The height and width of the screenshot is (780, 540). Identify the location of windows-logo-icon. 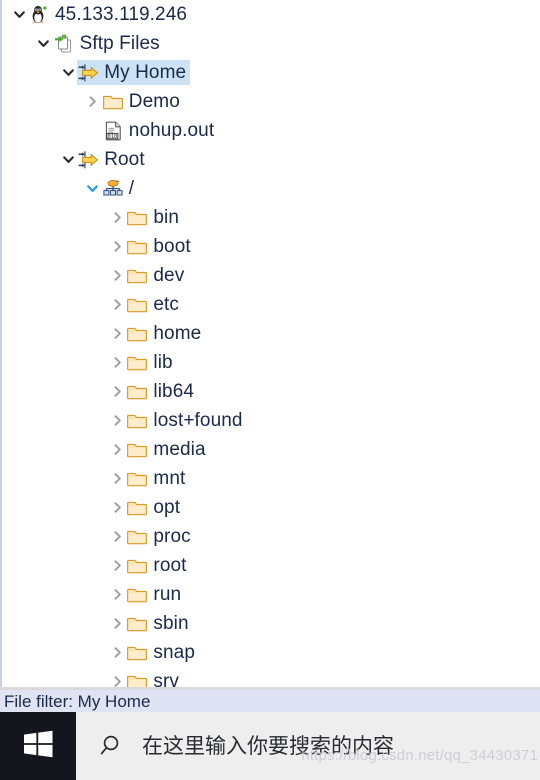
(38, 746).